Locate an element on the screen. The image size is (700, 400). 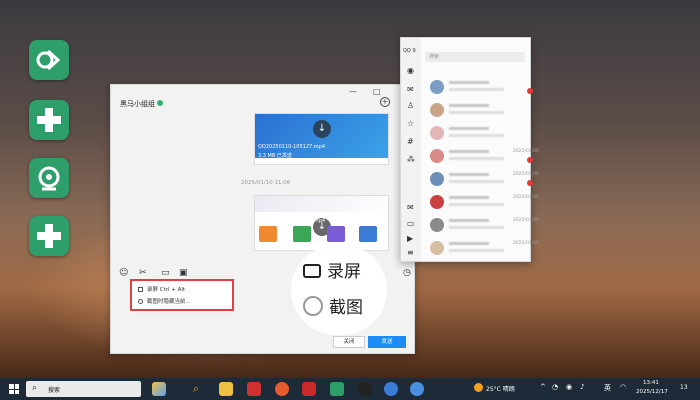
app-tile-purple is located at coordinates (336, 234).